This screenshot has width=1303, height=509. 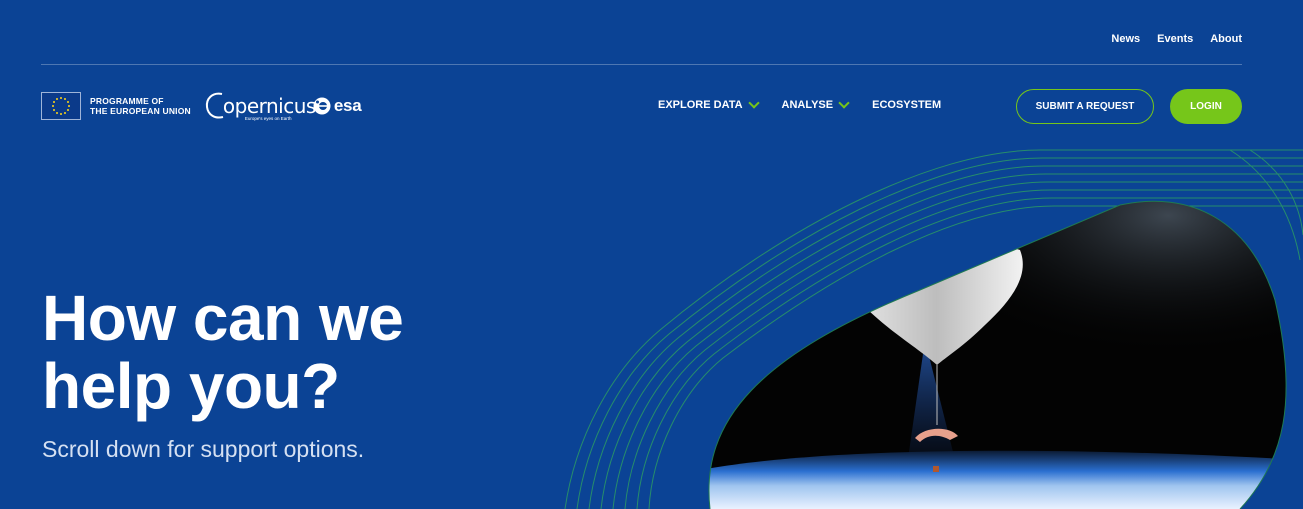 I want to click on header-divider, so click(x=641, y=64).